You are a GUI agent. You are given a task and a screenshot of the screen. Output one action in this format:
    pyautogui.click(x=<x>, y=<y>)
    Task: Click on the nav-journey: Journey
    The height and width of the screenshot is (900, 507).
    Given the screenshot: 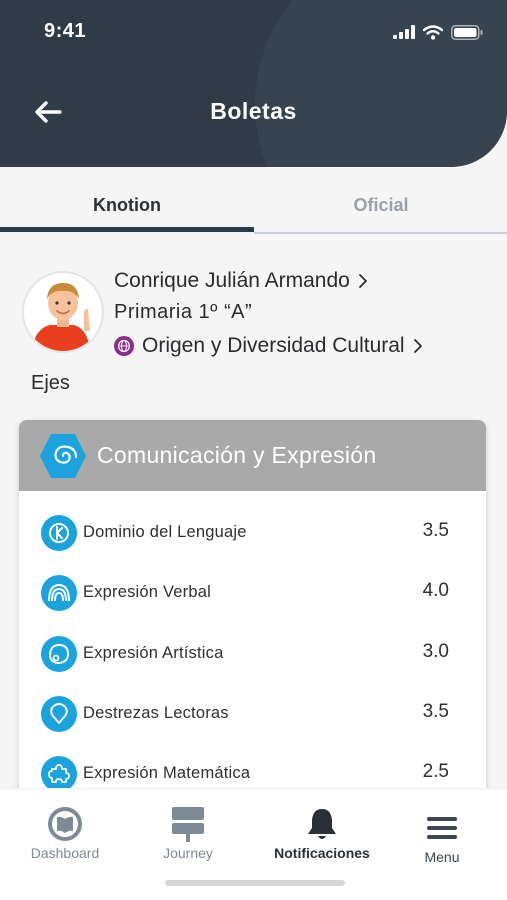 What is the action you would take?
    pyautogui.click(x=188, y=834)
    